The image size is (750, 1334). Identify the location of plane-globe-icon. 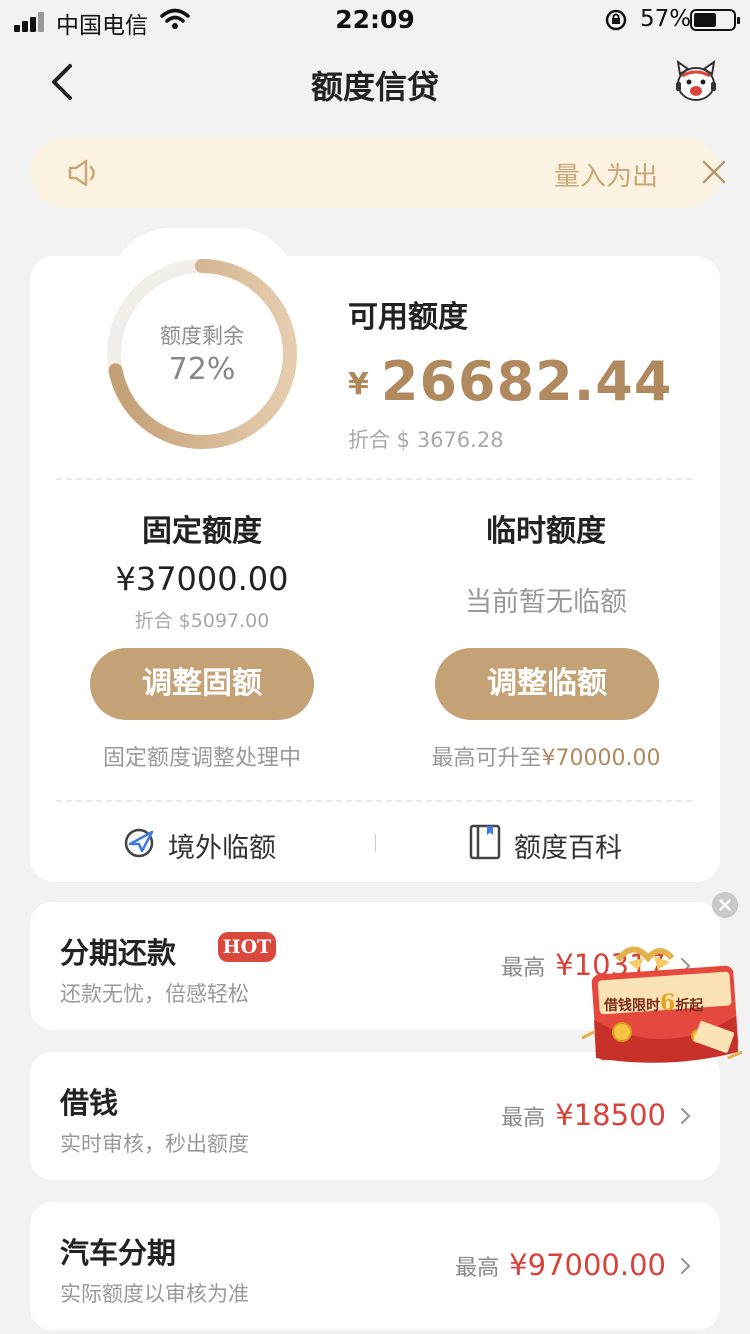
(139, 843).